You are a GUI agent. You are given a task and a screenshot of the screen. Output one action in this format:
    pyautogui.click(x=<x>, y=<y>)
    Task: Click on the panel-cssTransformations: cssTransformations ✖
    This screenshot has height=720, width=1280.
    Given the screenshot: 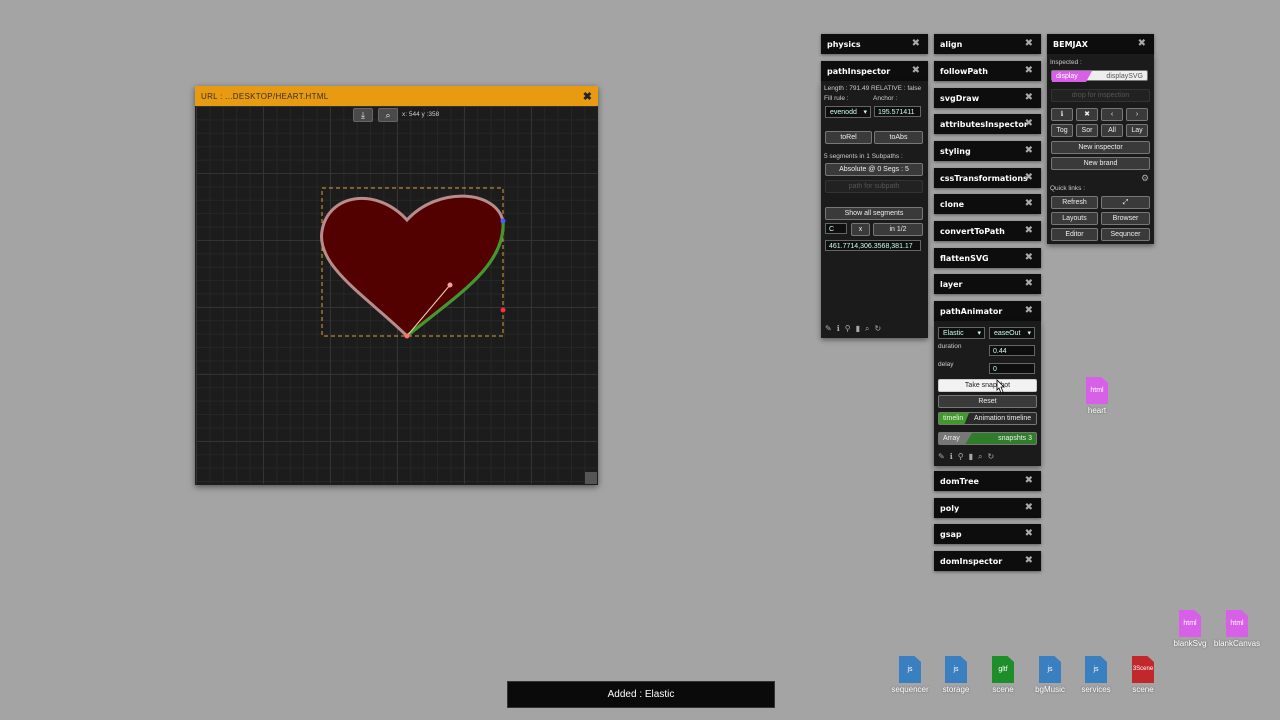 What is the action you would take?
    pyautogui.click(x=987, y=178)
    